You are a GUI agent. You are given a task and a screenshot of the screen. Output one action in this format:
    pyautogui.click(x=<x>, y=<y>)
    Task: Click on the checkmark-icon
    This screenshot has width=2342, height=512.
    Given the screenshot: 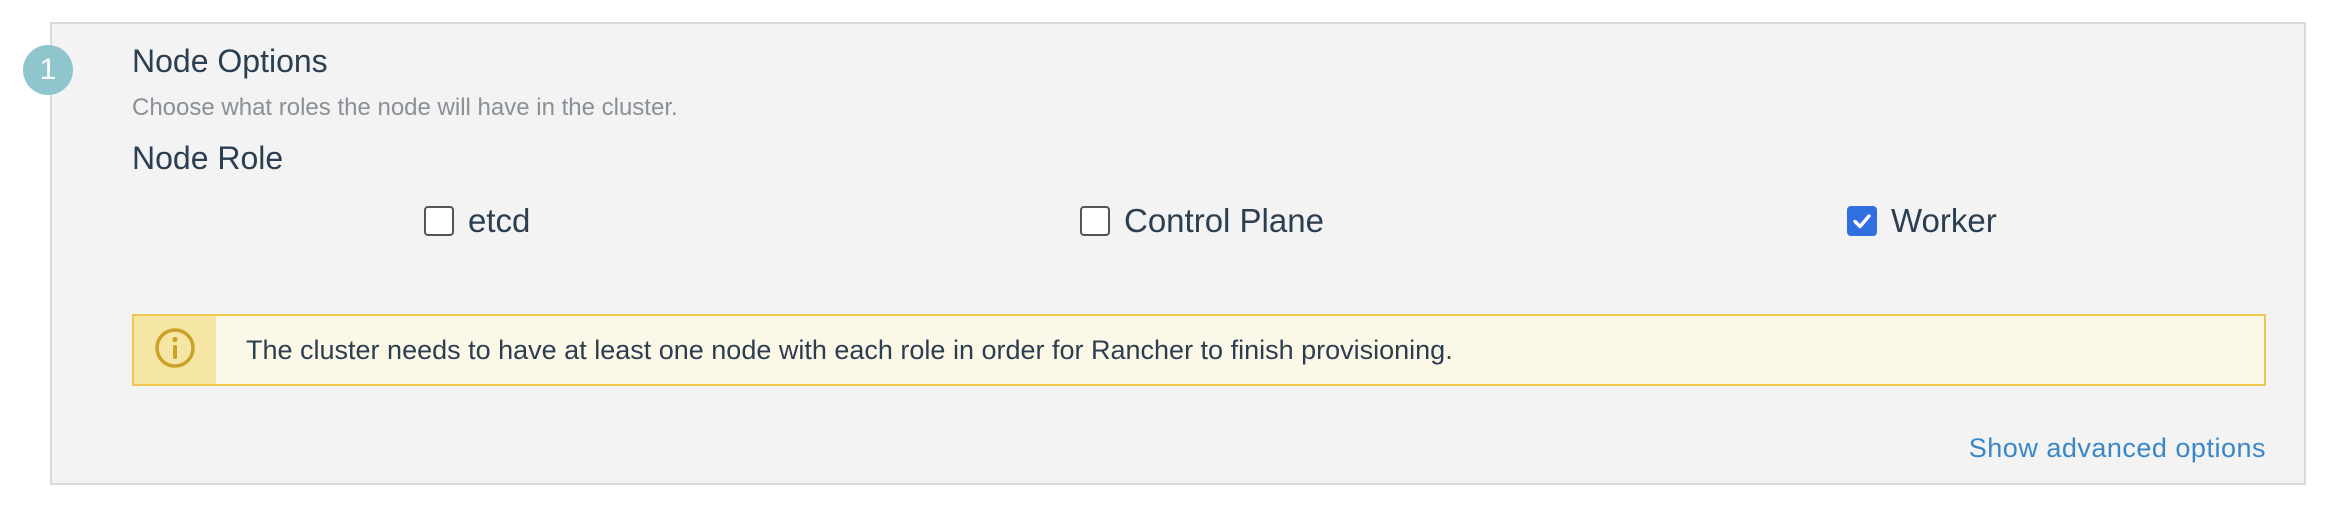 What is the action you would take?
    pyautogui.click(x=1862, y=221)
    